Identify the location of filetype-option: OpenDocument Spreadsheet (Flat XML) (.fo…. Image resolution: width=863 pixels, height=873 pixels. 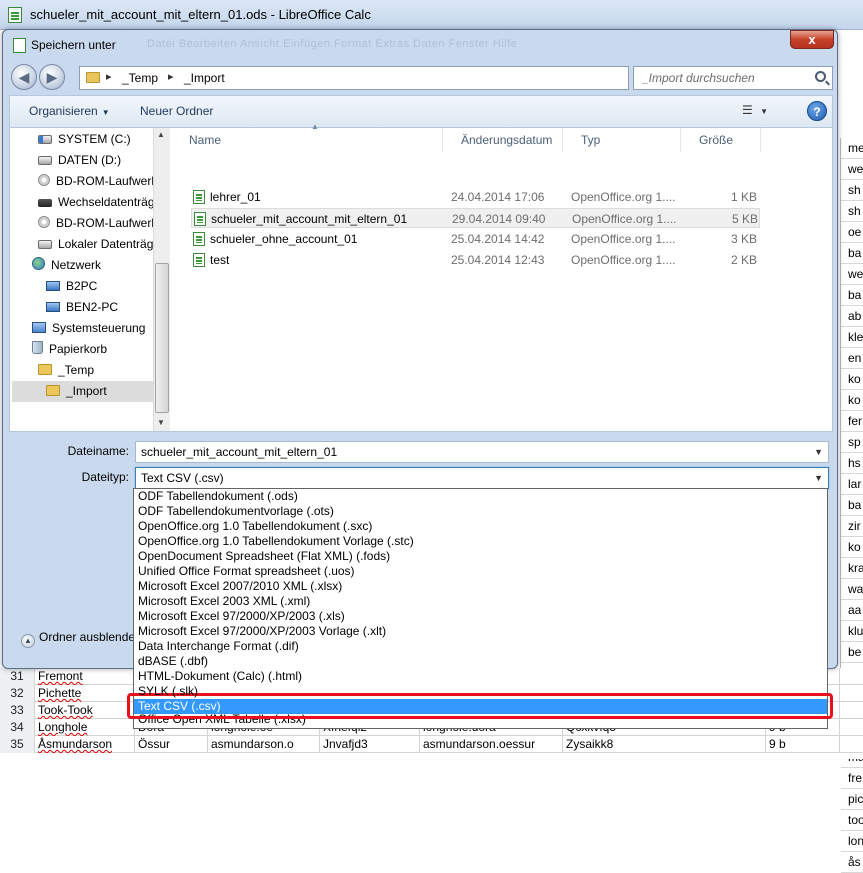
(480, 556).